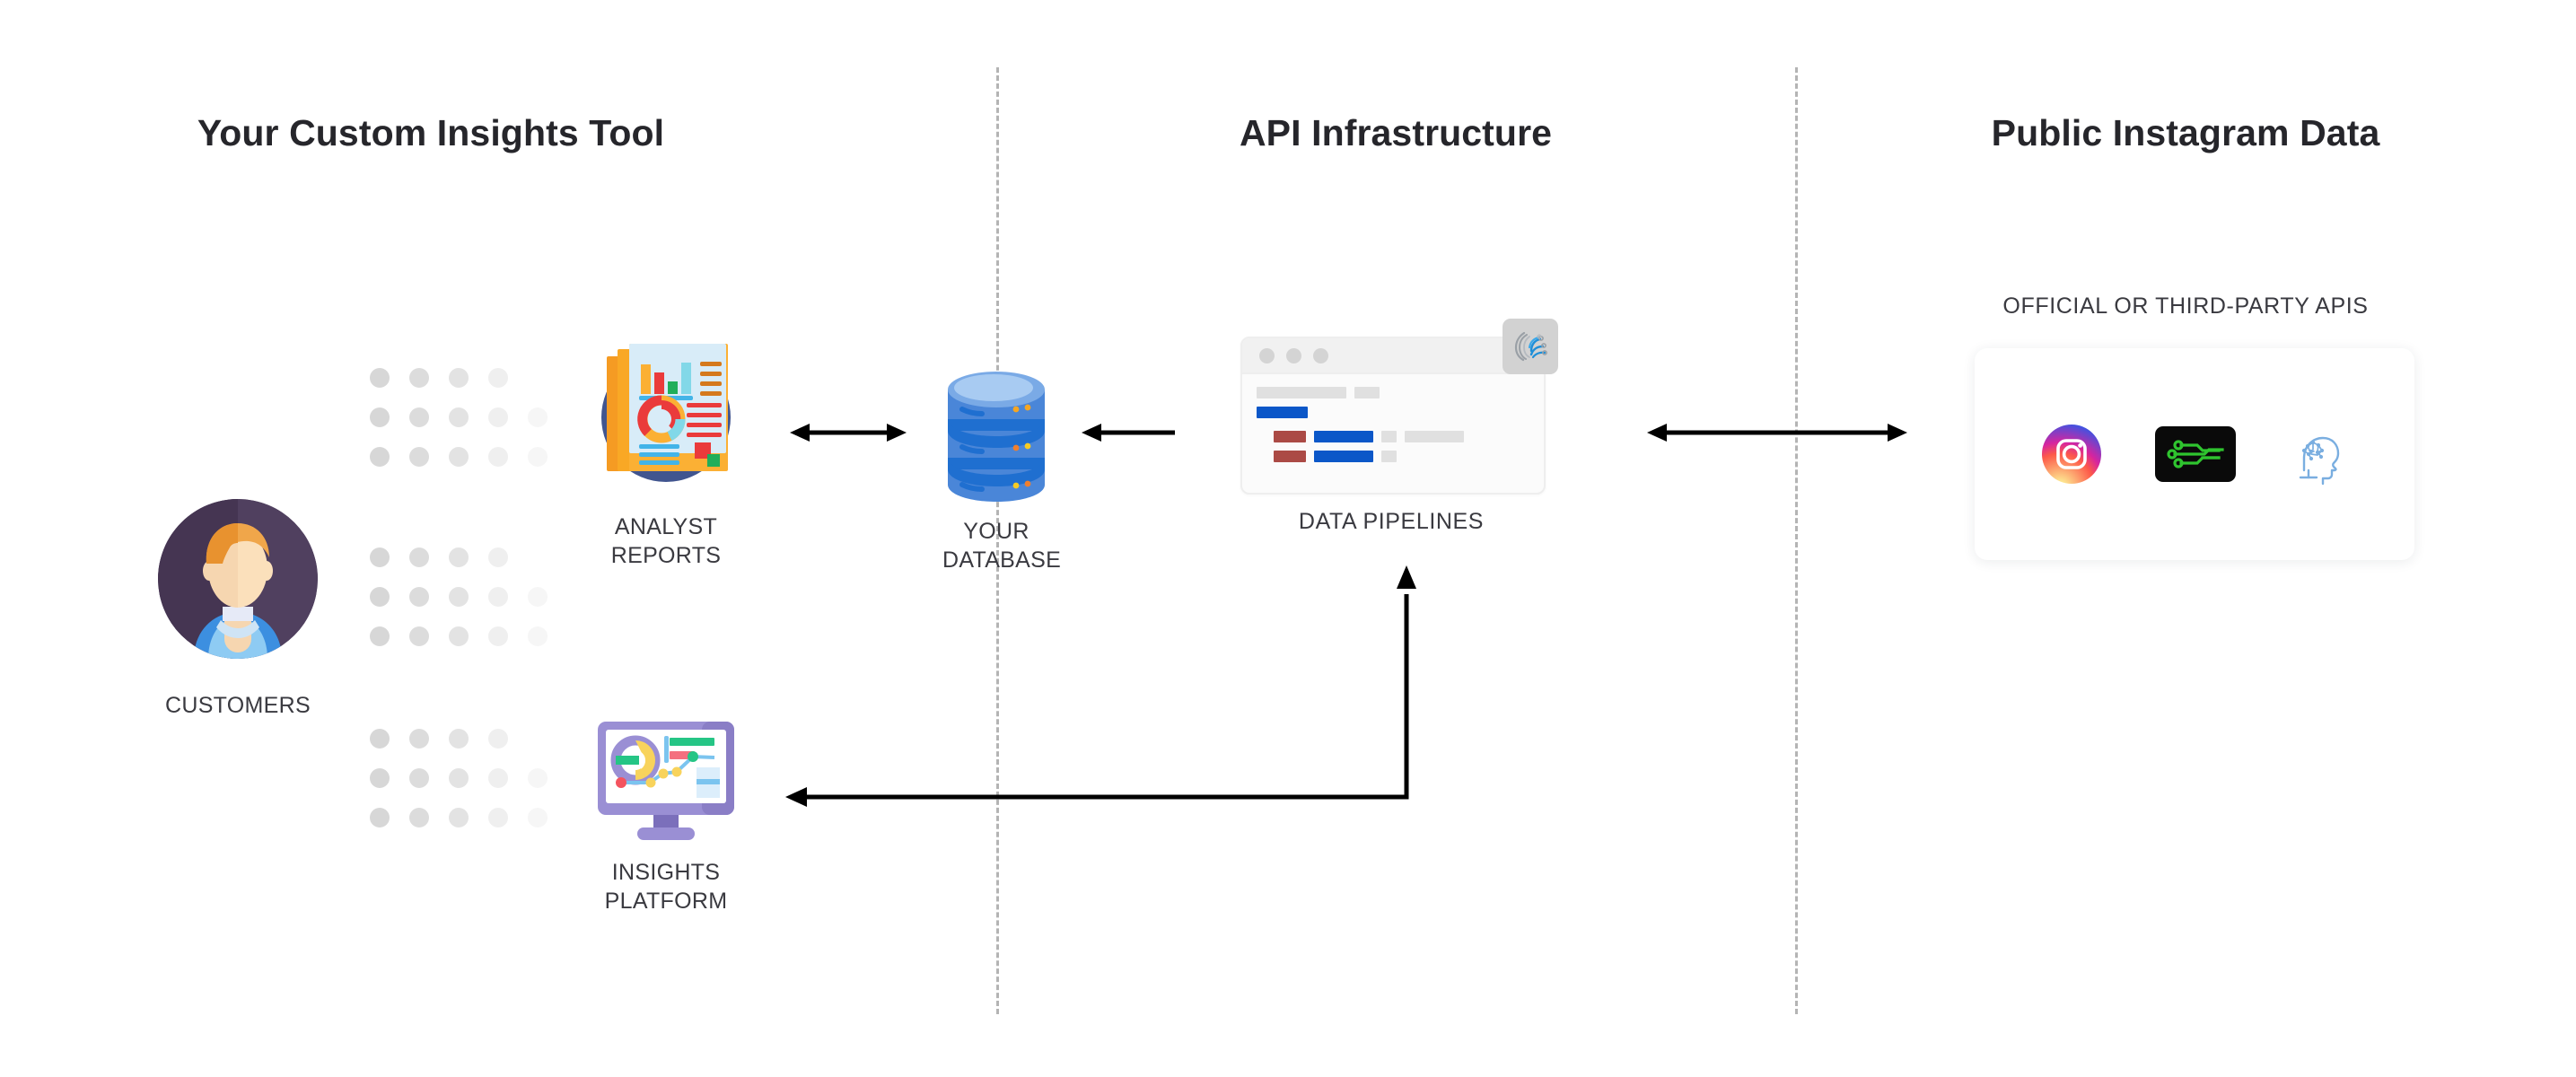  I want to click on column-title-api-infrastructure: API Infrastructure, so click(1396, 132).